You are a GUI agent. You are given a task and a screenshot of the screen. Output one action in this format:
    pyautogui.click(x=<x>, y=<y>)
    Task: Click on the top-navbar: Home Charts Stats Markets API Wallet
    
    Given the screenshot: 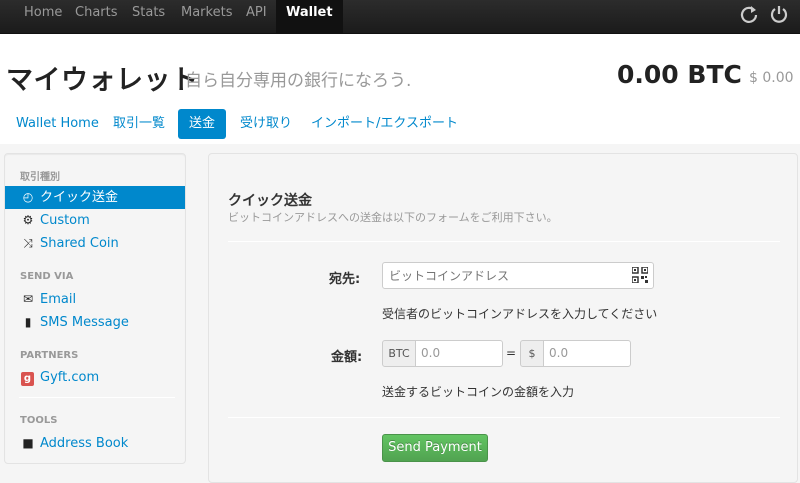 What is the action you would take?
    pyautogui.click(x=400, y=17)
    